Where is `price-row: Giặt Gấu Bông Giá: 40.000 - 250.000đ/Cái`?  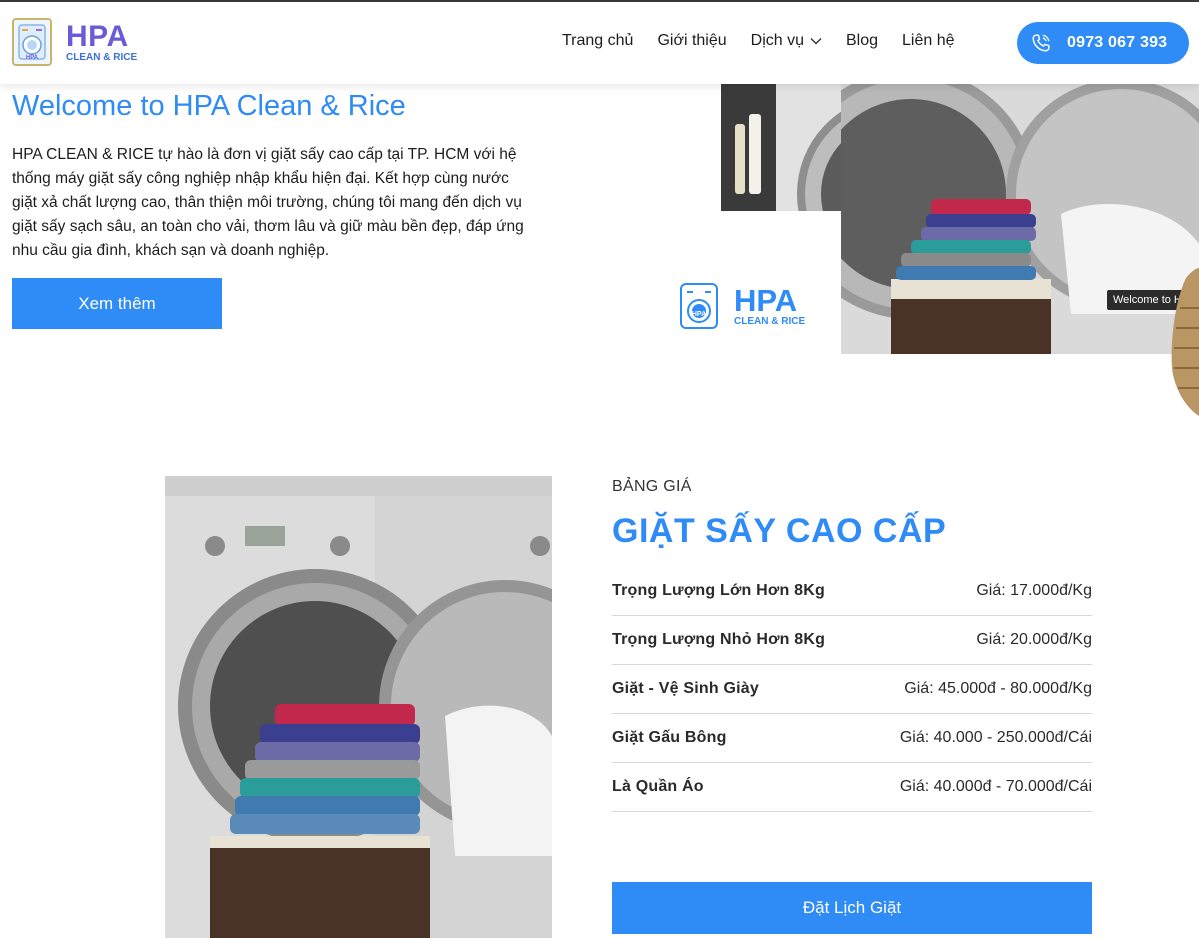 price-row: Giặt Gấu Bông Giá: 40.000 - 250.000đ/Cái is located at coordinates (852, 738).